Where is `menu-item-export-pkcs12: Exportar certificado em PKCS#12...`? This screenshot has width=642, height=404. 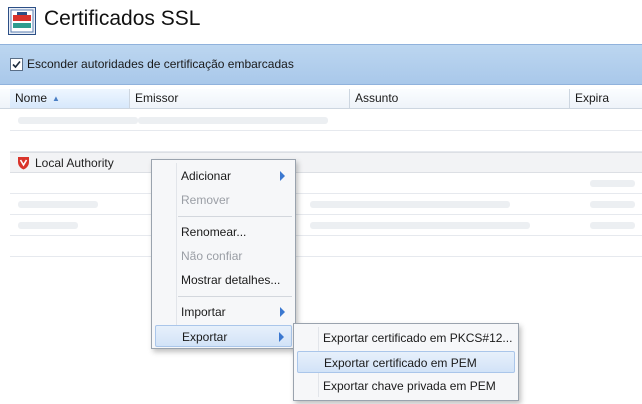 menu-item-export-pkcs12: Exportar certificado em PKCS#12... is located at coordinates (406, 338).